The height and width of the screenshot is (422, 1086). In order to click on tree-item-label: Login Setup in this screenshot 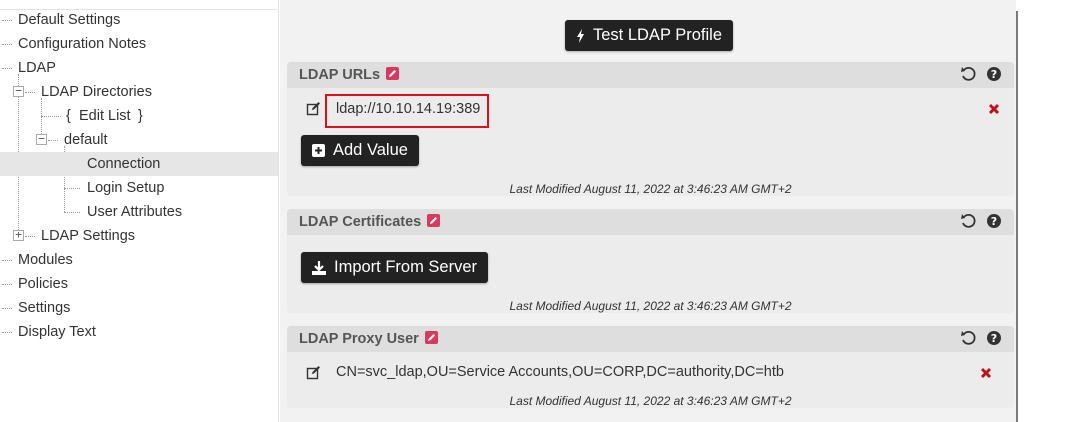, I will do `click(126, 188)`.